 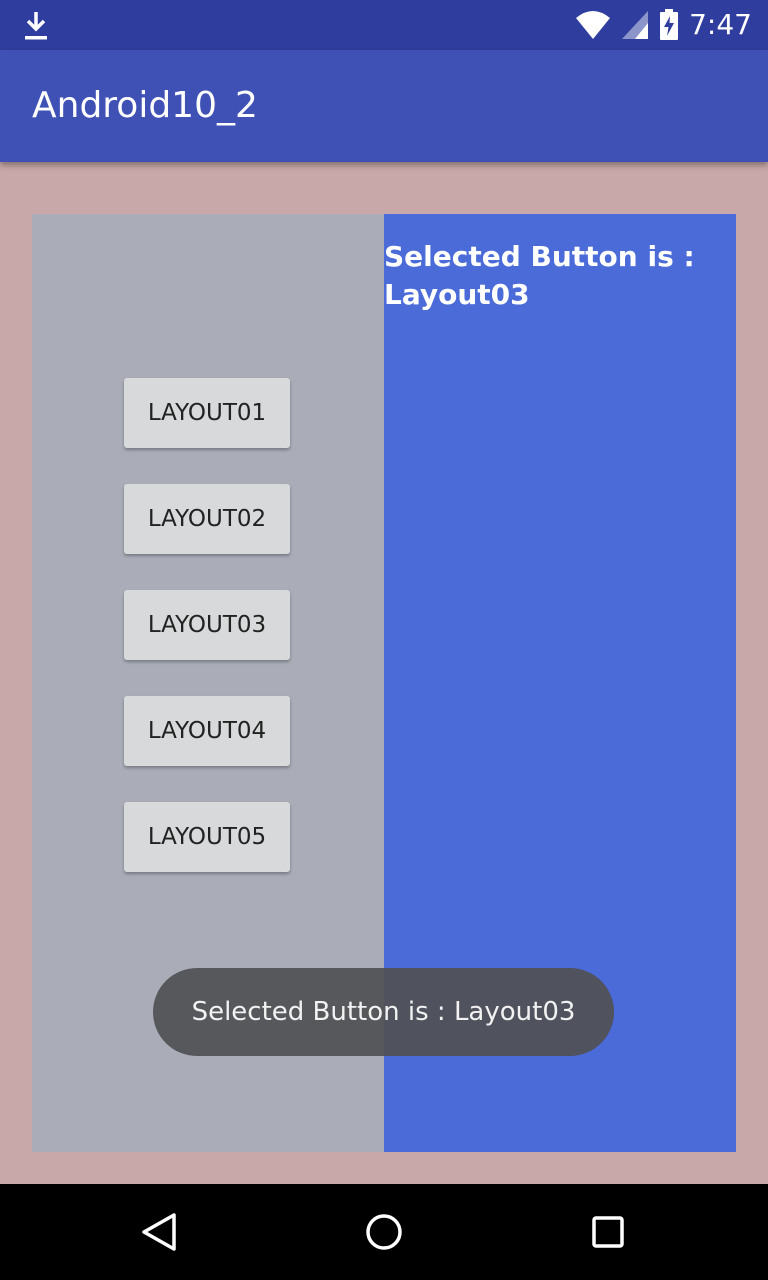 I want to click on selected-value: Layout03, so click(x=457, y=294).